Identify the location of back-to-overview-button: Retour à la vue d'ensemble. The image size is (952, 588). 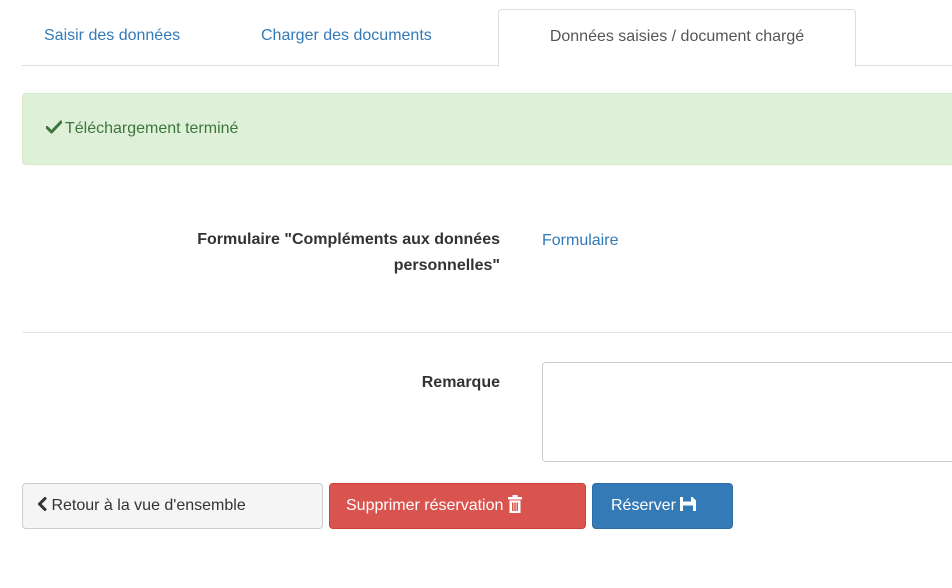
(172, 506).